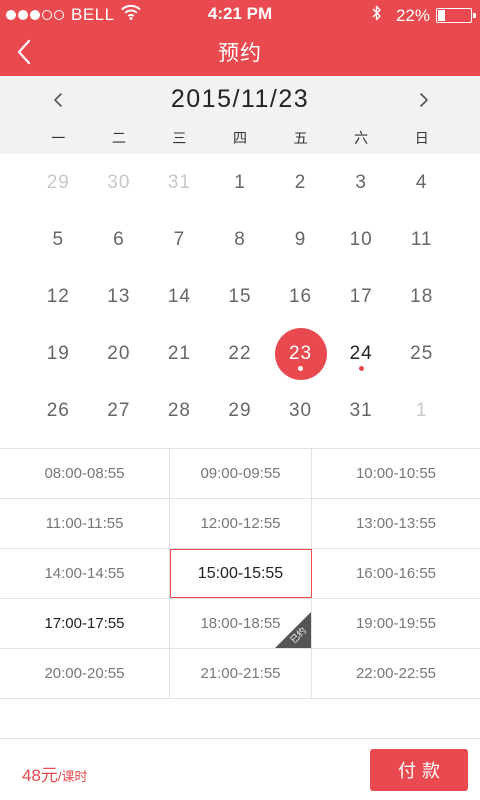 The height and width of the screenshot is (800, 480). I want to click on time-slot: 09:00-09:55, so click(241, 473).